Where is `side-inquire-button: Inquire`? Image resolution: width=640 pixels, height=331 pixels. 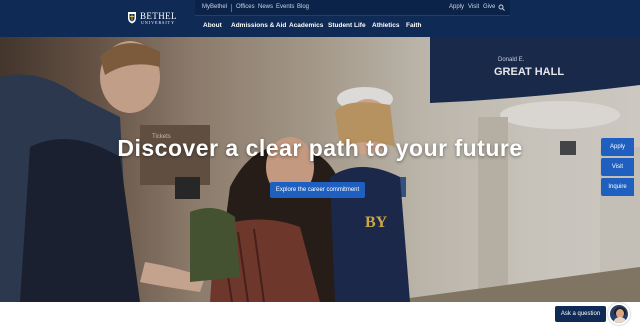
side-inquire-button: Inquire is located at coordinates (617, 187).